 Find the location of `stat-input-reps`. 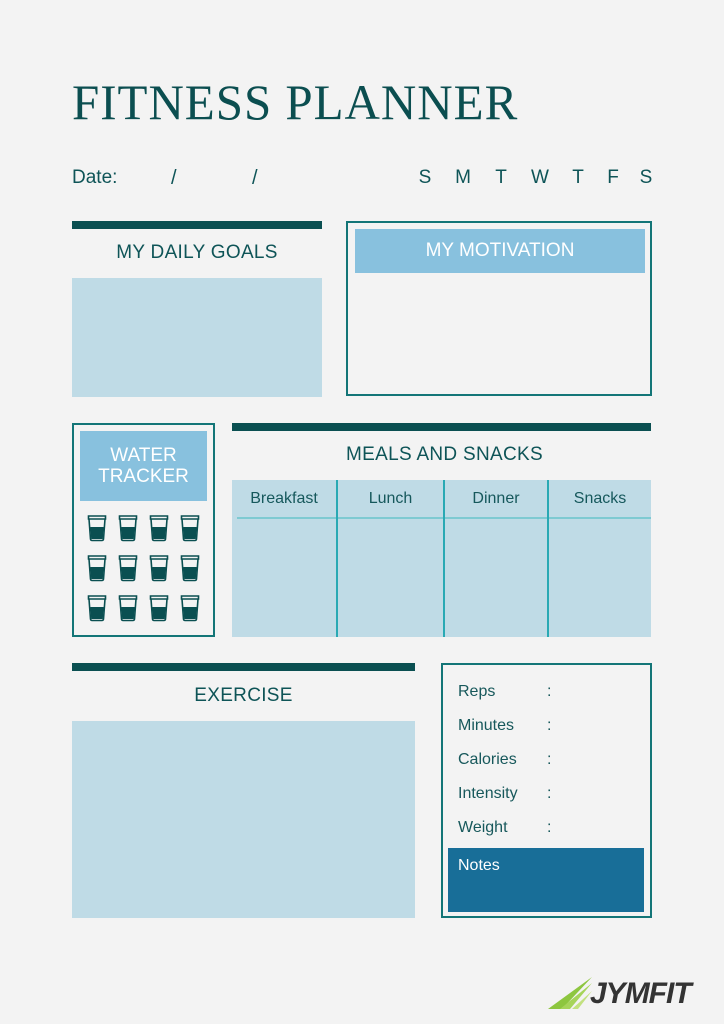

stat-input-reps is located at coordinates (600, 692).